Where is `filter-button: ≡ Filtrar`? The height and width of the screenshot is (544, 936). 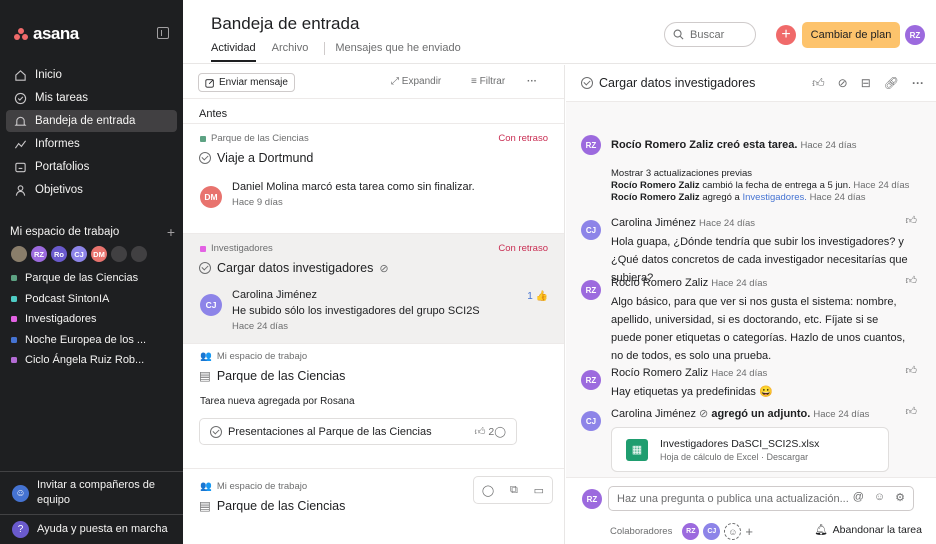
filter-button: ≡ Filtrar is located at coordinates (488, 81).